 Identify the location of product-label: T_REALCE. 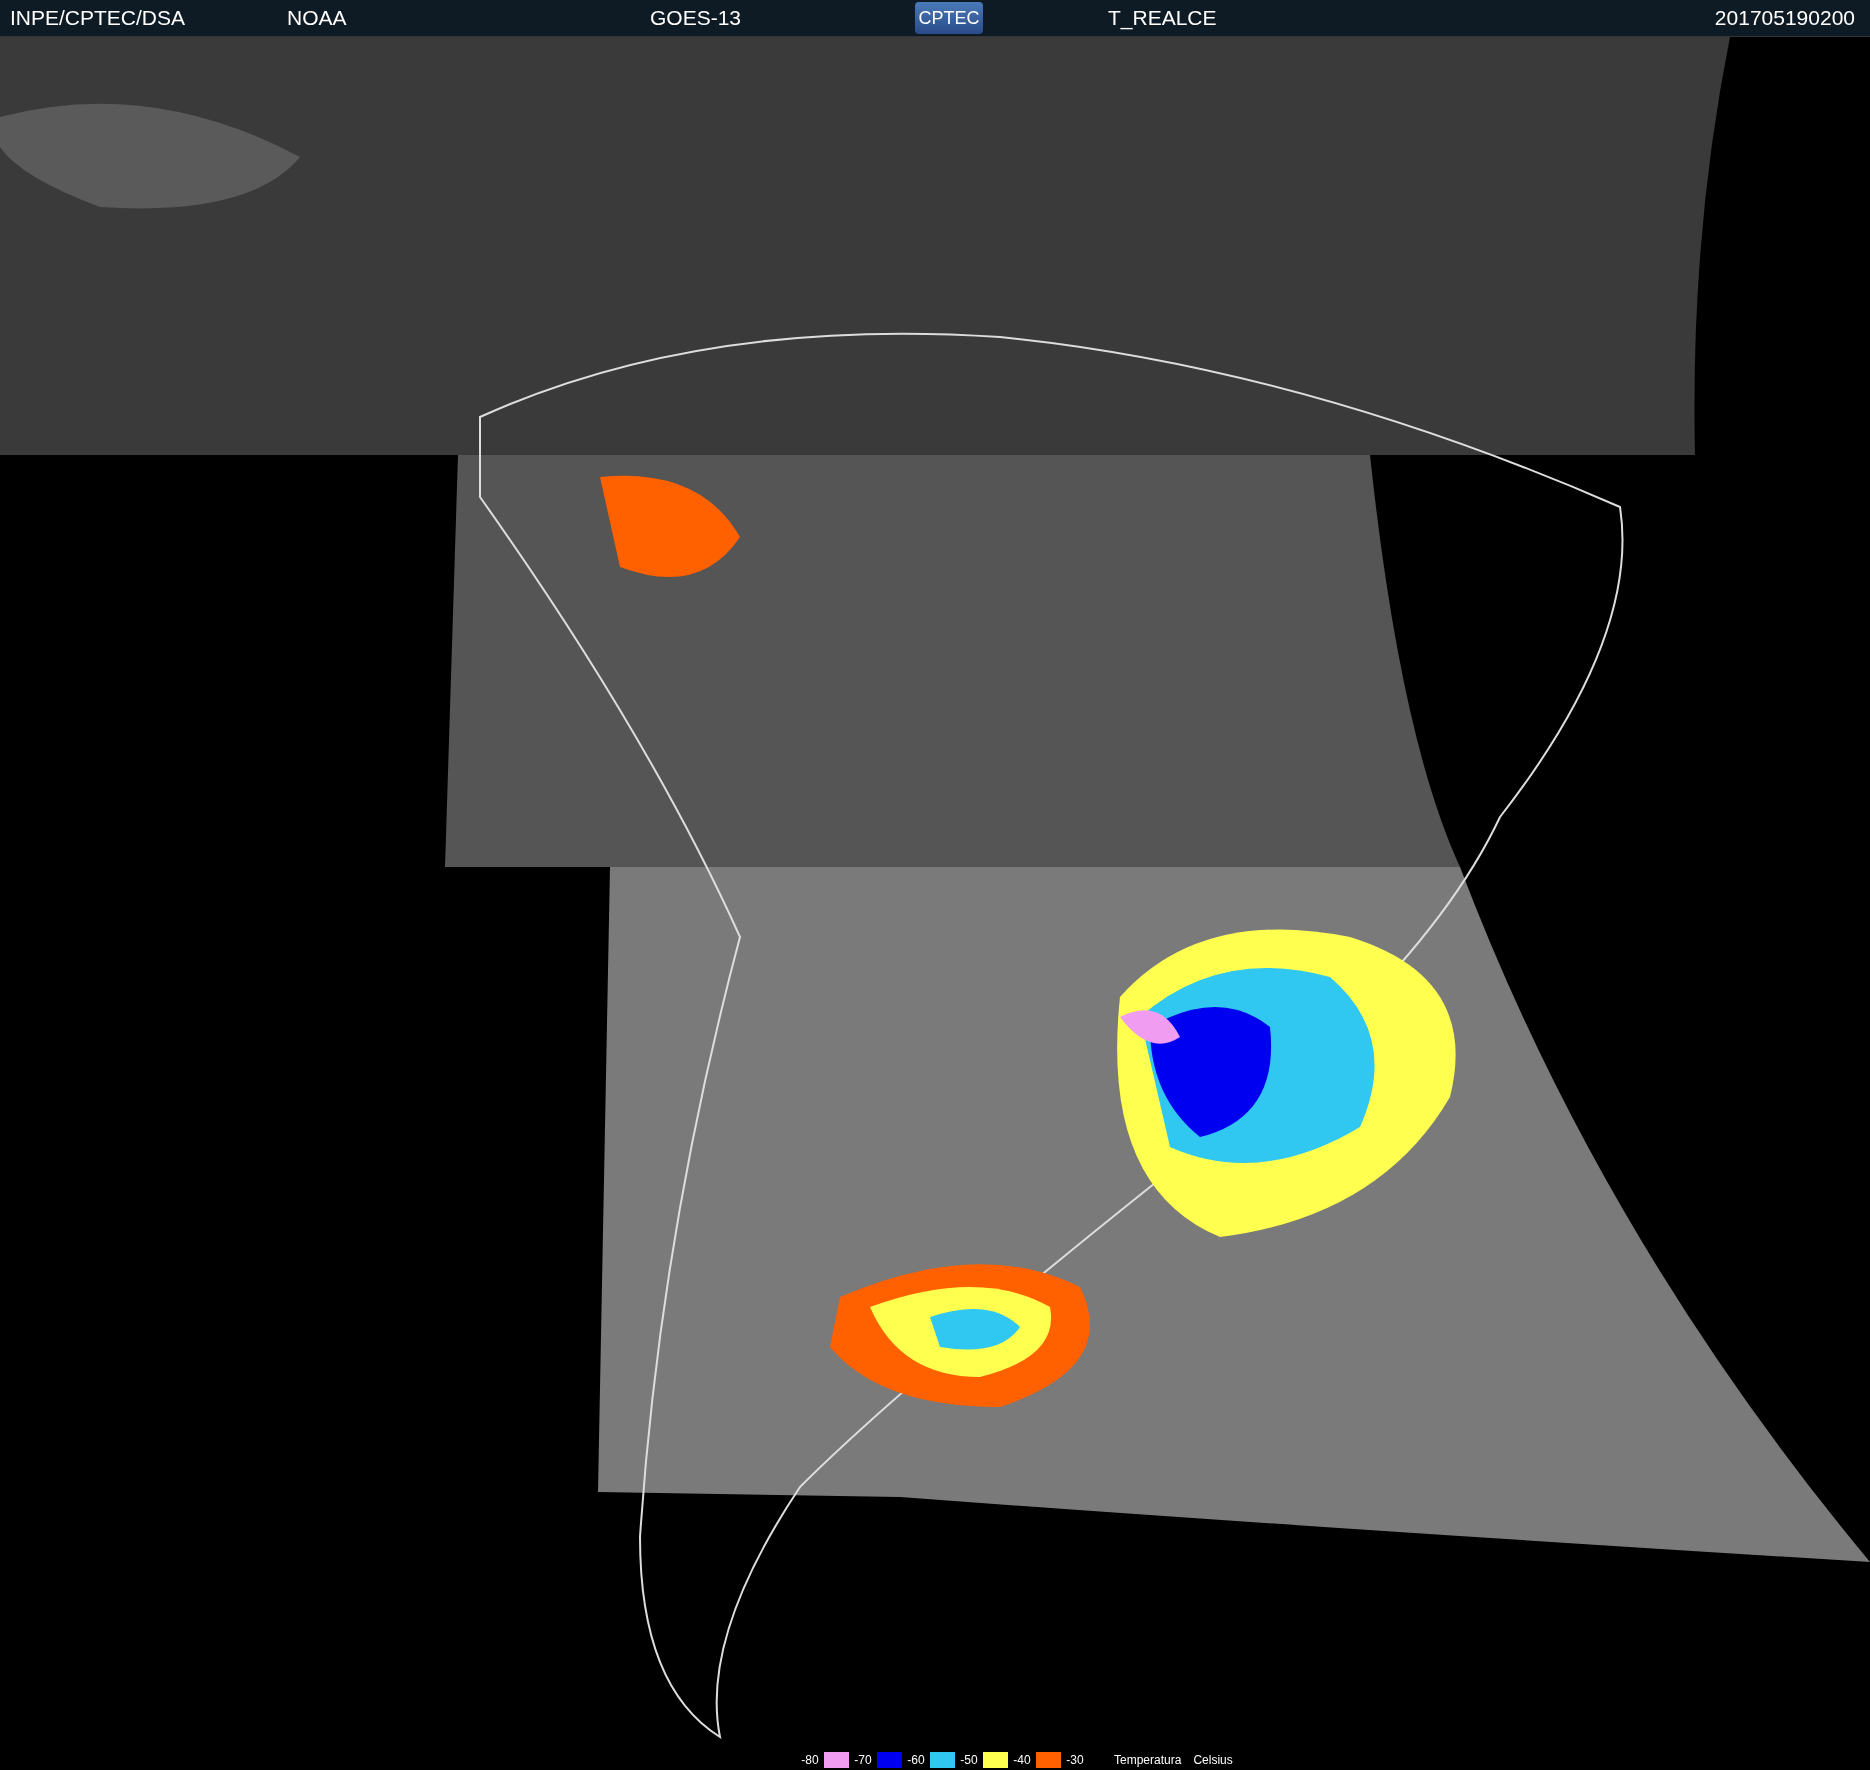
(1163, 18).